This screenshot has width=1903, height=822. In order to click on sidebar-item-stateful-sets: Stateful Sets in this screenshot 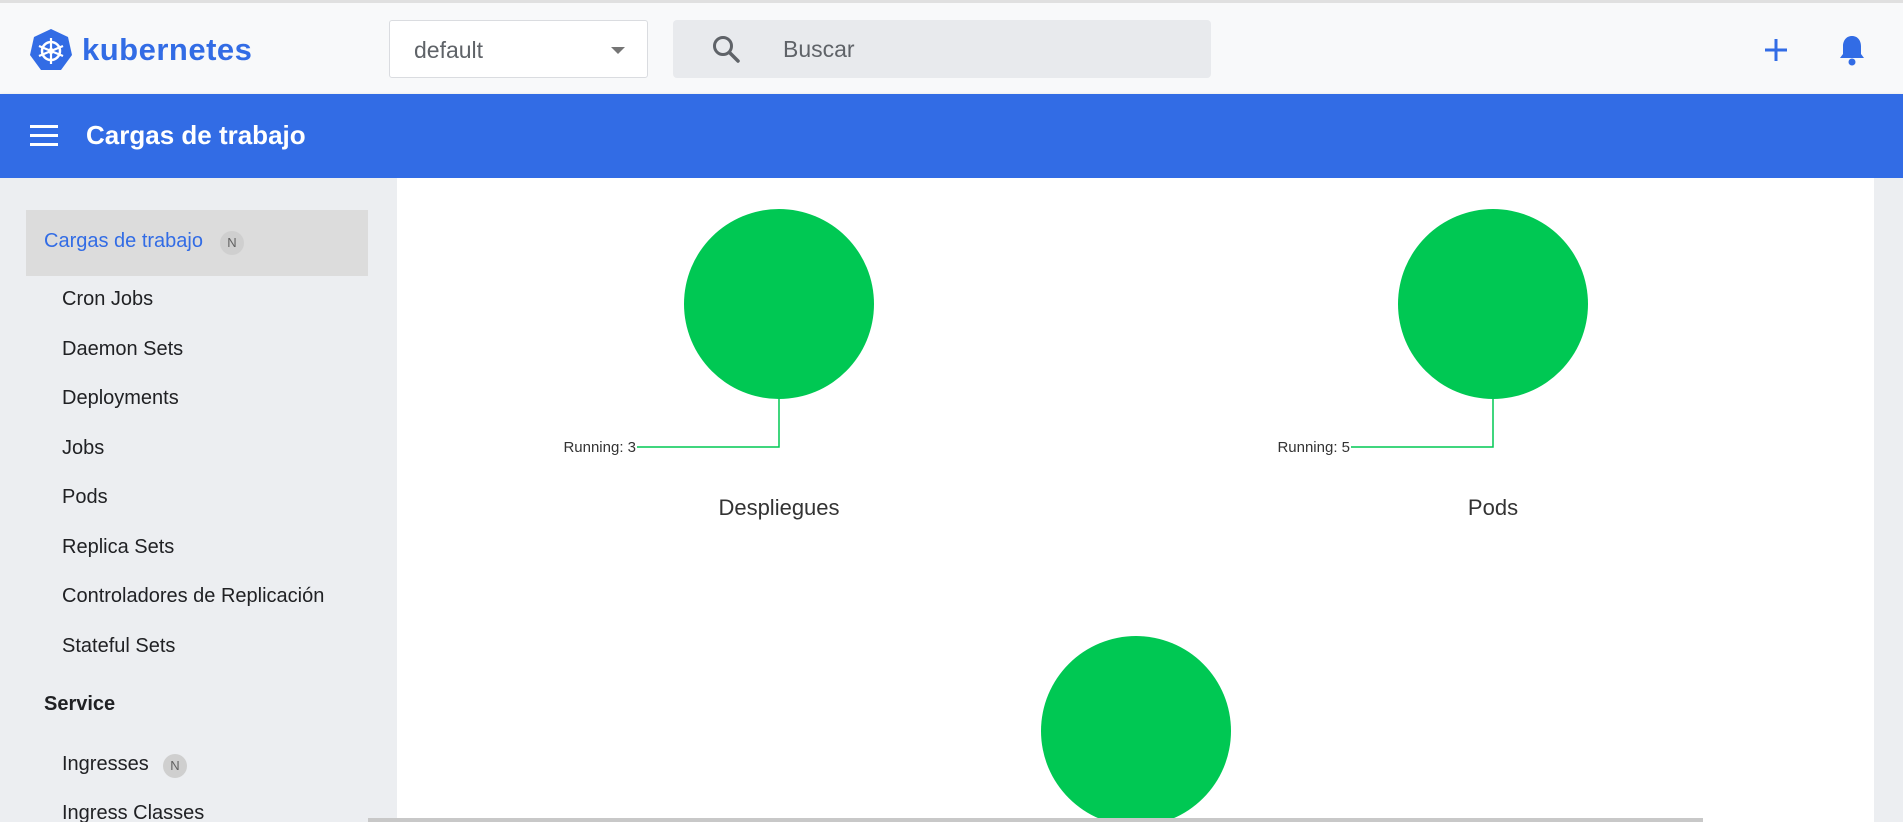, I will do `click(118, 646)`.